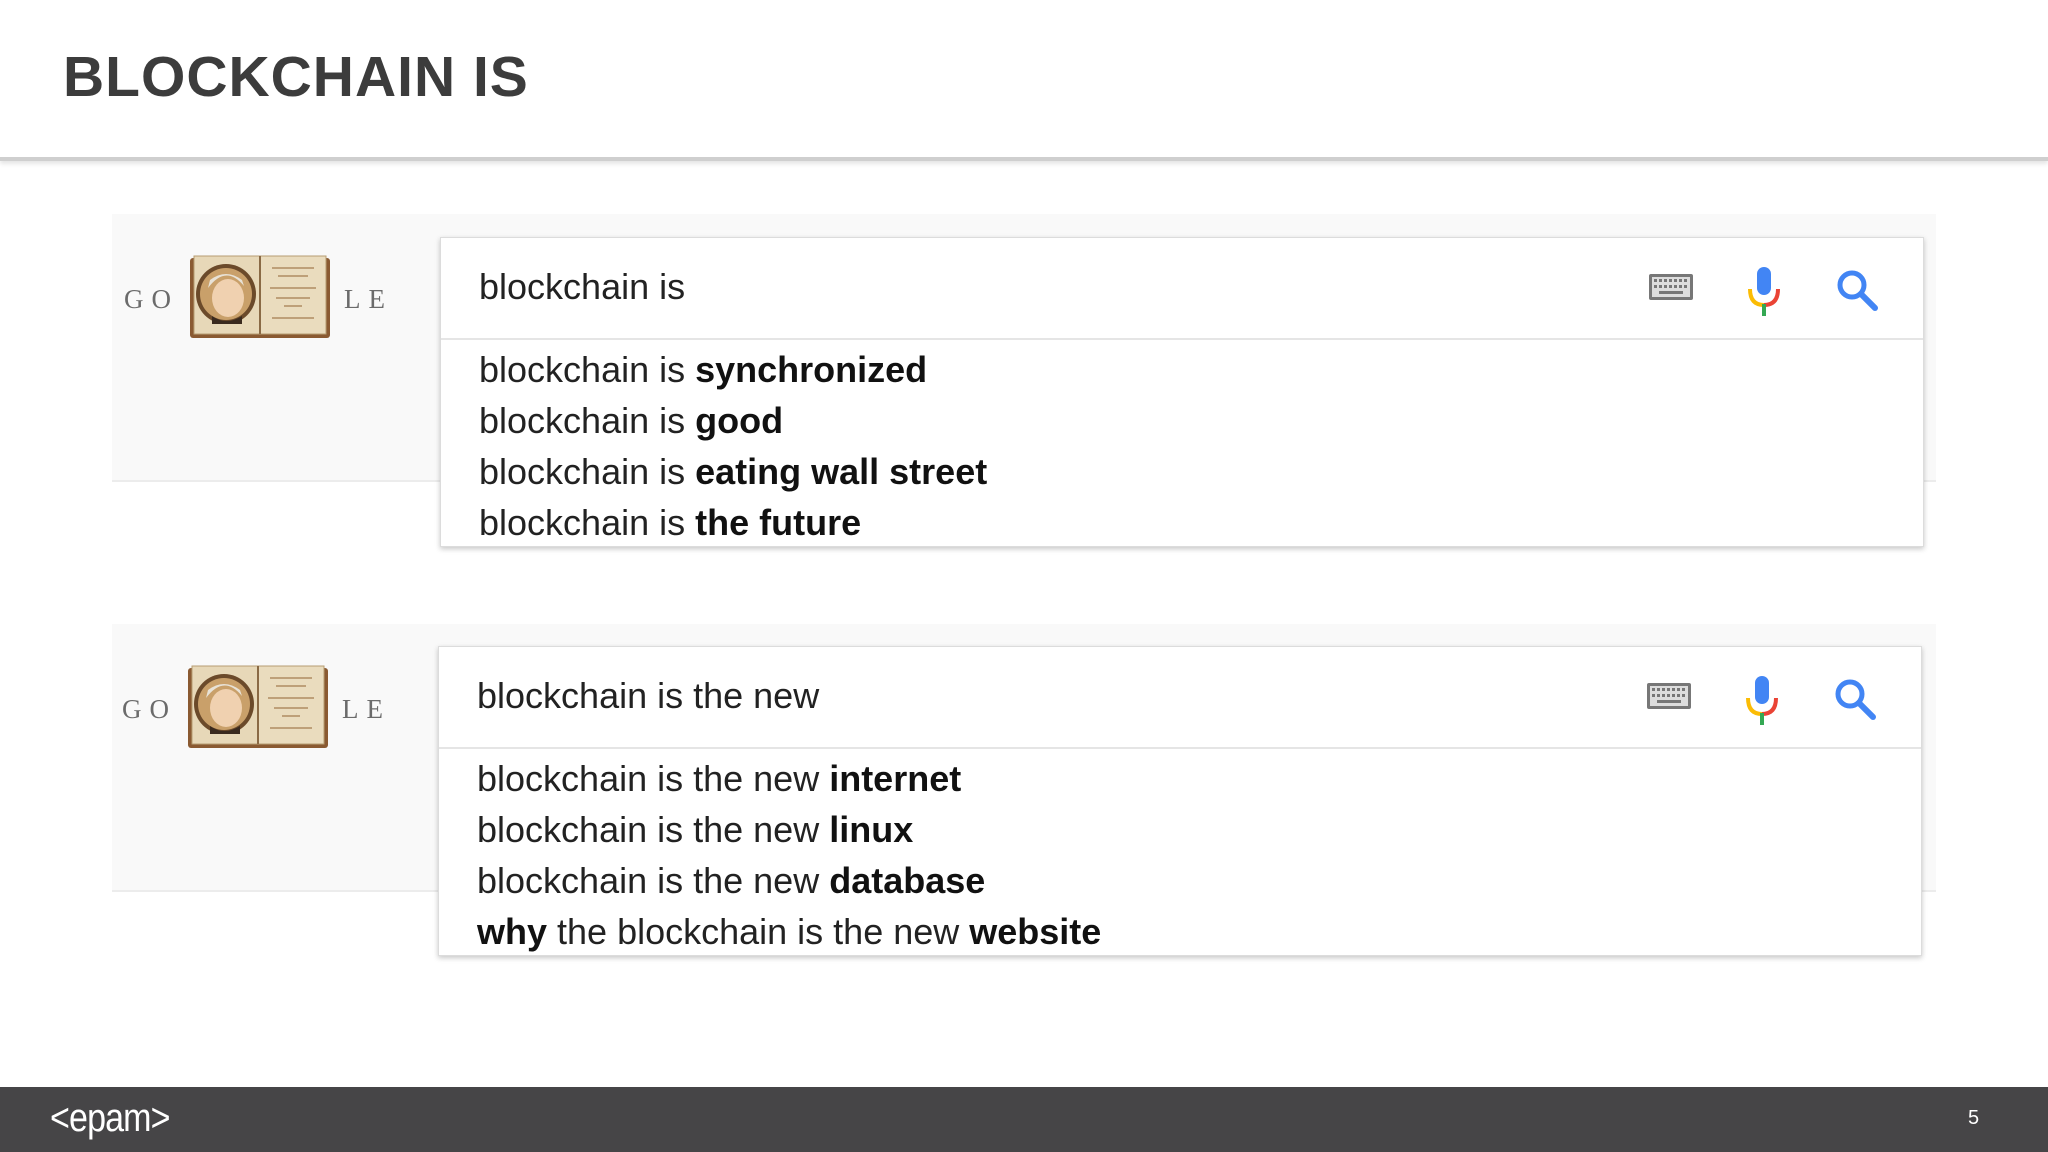 Image resolution: width=2048 pixels, height=1152 pixels. Describe the element at coordinates (1182, 522) in the screenshot. I see `suggestion-item: blockchain is the future` at that location.